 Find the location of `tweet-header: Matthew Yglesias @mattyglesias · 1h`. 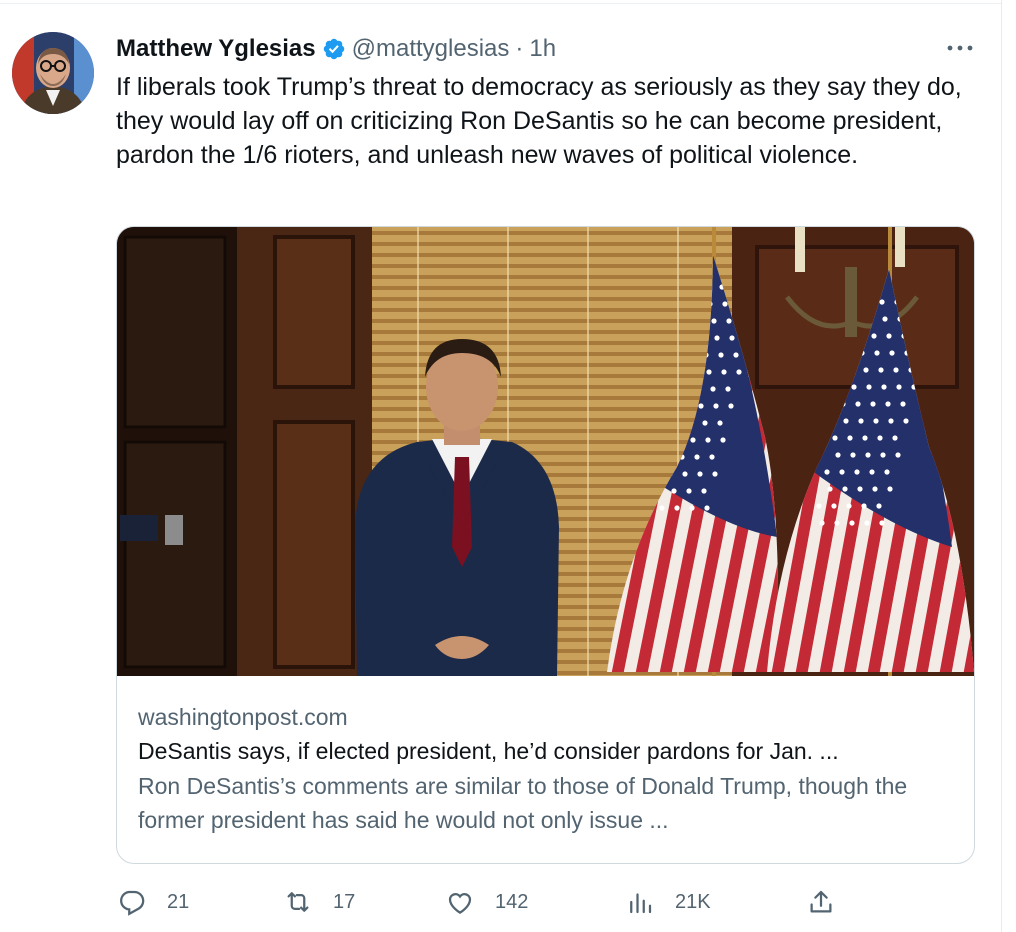

tweet-header: Matthew Yglesias @mattyglesias · 1h is located at coordinates (336, 49).